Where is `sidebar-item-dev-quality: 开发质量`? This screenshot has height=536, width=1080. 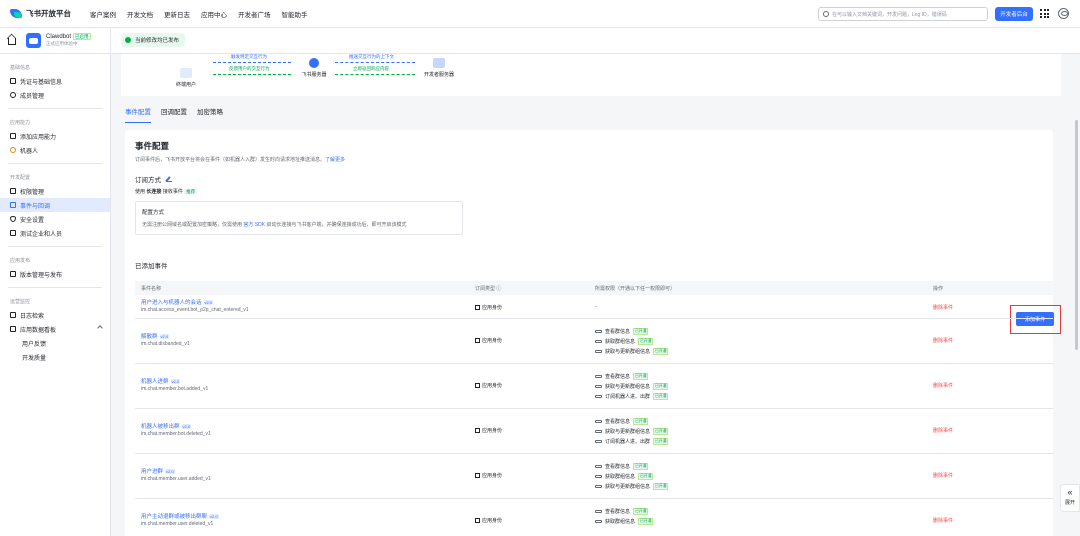
sidebar-item-dev-quality: 开发质量 is located at coordinates (55, 357).